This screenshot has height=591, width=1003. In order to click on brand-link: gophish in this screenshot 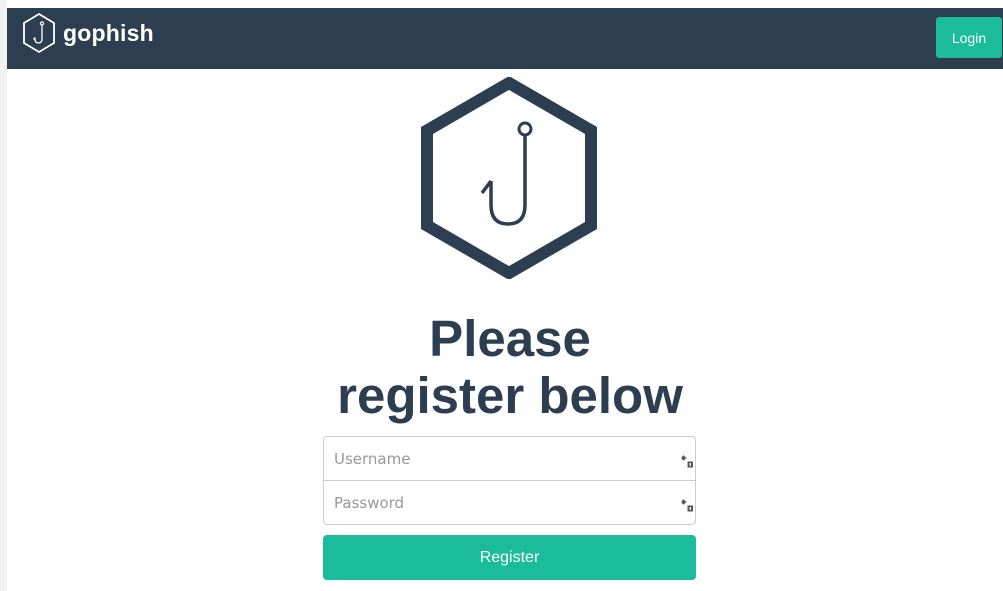, I will do `click(87, 33)`.